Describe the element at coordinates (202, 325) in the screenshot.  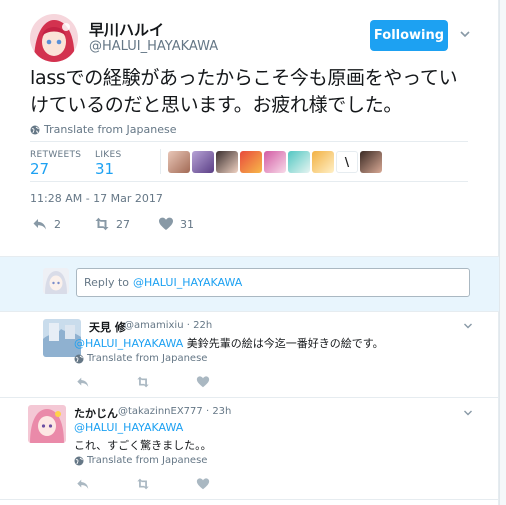
I see `reply-time: 22h` at that location.